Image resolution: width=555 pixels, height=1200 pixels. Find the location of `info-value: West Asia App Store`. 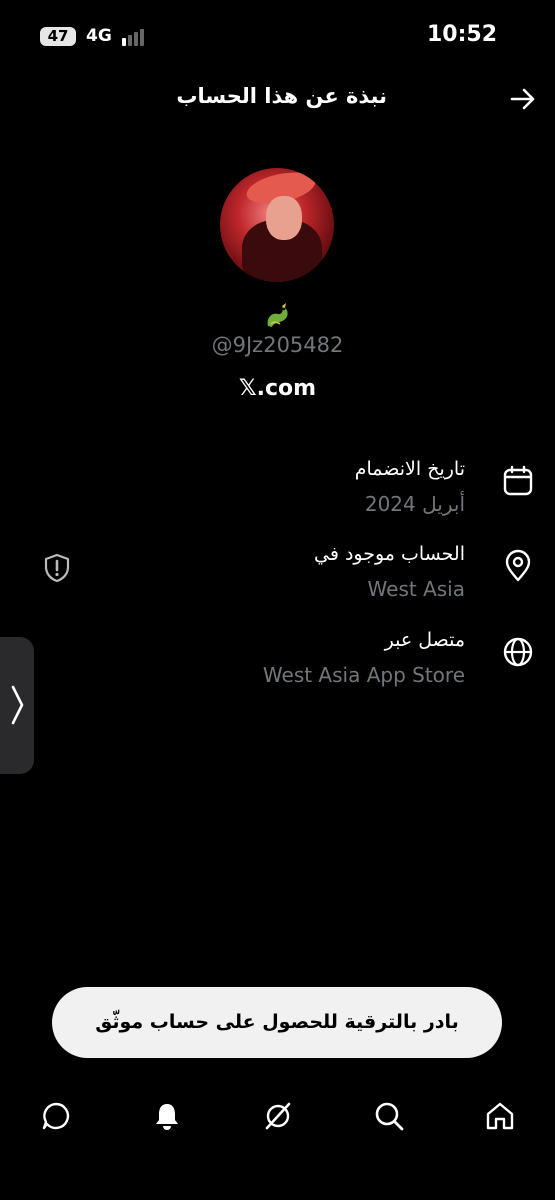

info-value: West Asia App Store is located at coordinates (363, 675).